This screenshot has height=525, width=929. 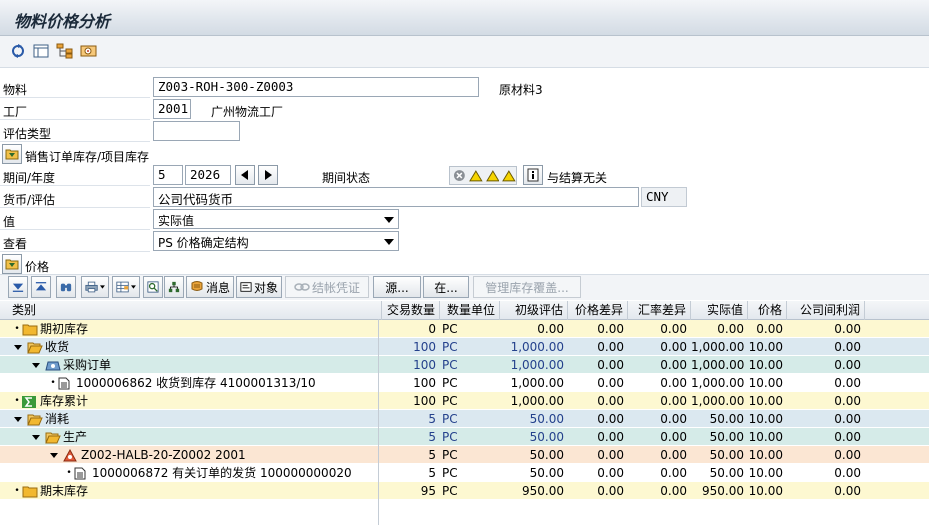 I want to click on cell-qty: 5, so click(x=432, y=419).